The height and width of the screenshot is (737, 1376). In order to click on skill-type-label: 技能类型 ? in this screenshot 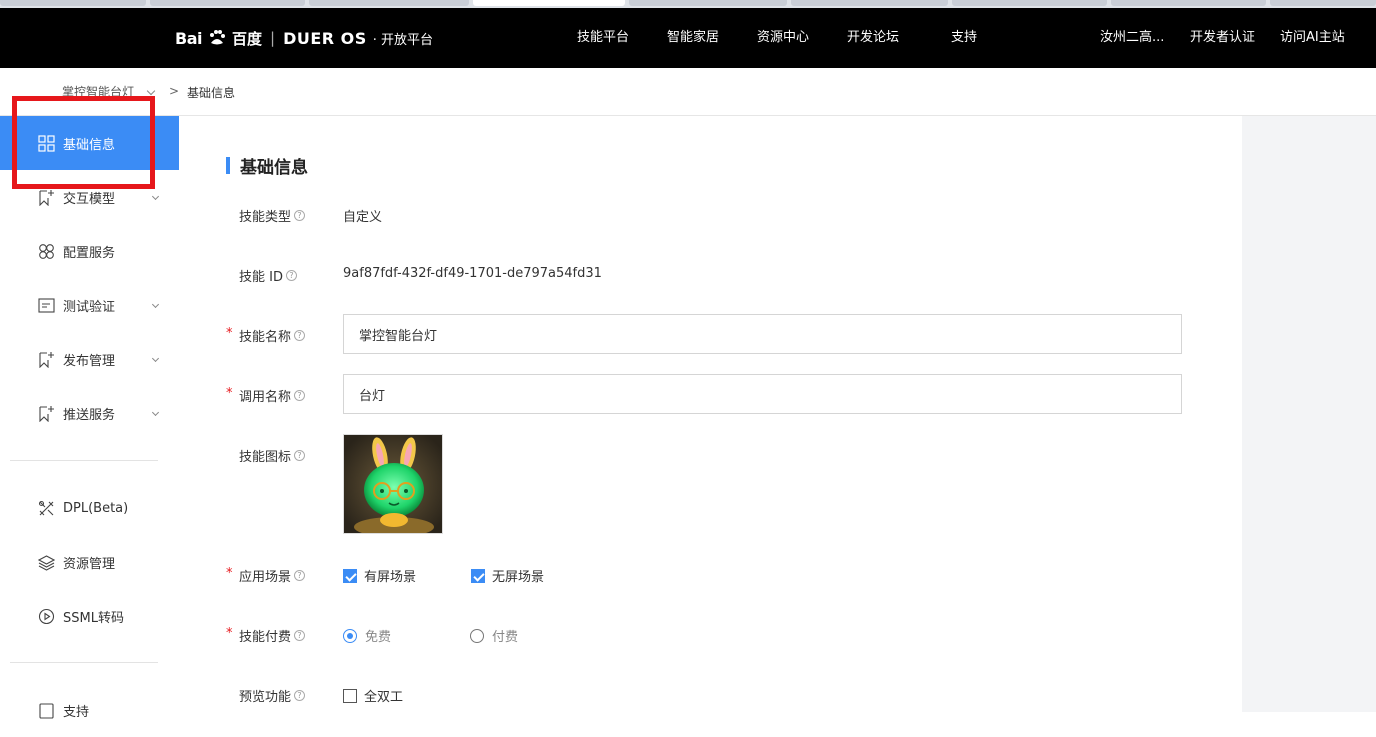, I will do `click(272, 215)`.